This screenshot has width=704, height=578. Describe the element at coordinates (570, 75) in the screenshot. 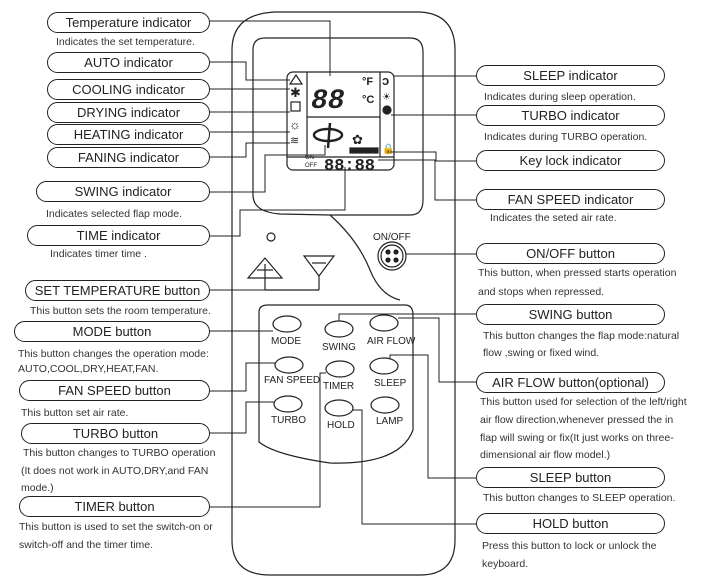

I see `callout-sleep-indicator: SLEEP indicator` at that location.